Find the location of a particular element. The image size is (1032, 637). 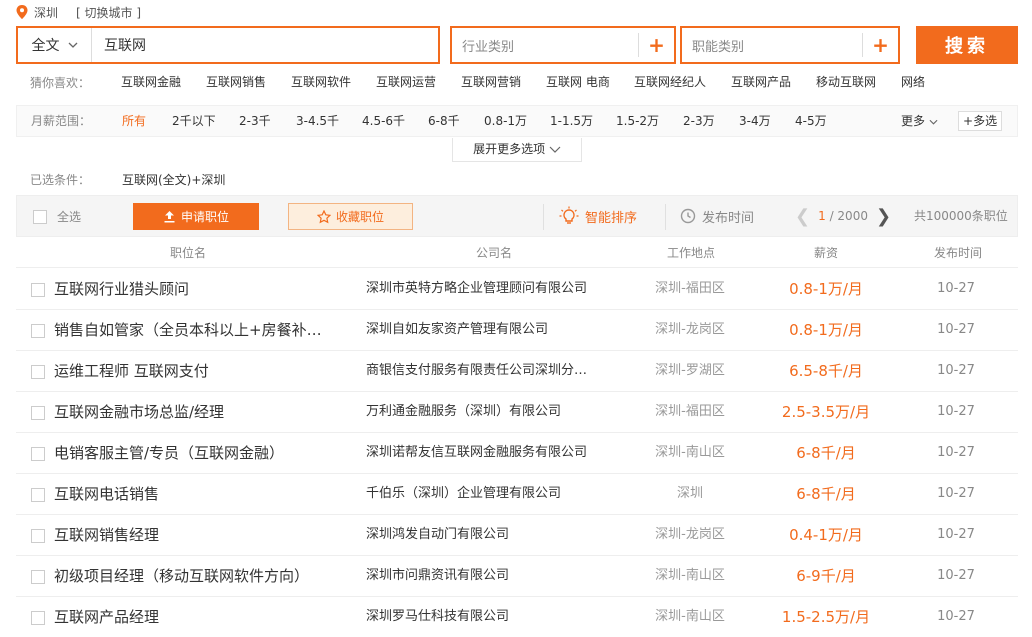

publish-time-sort-button: 发布时间 is located at coordinates (717, 216).